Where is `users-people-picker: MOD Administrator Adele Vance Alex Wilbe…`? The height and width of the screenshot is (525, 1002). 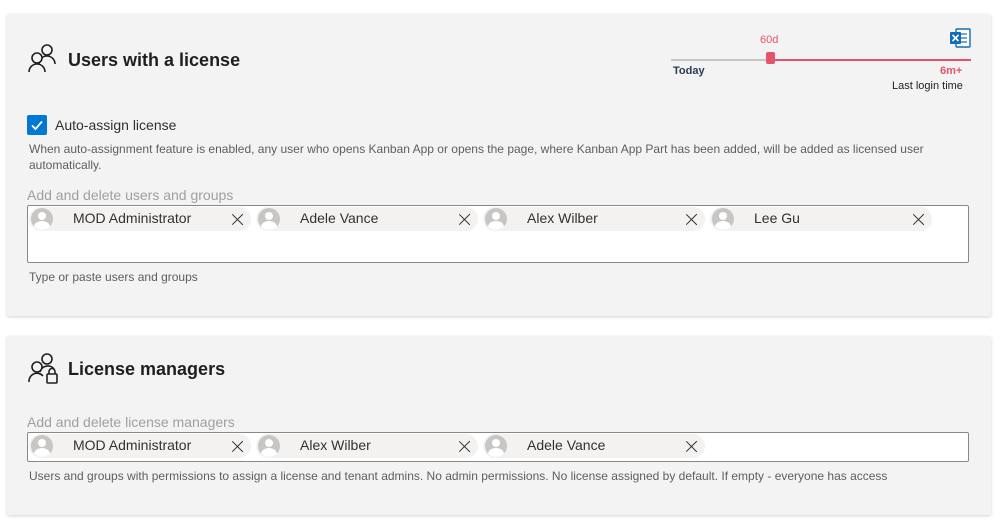 users-people-picker: MOD Administrator Adele Vance Alex Wilbe… is located at coordinates (498, 234).